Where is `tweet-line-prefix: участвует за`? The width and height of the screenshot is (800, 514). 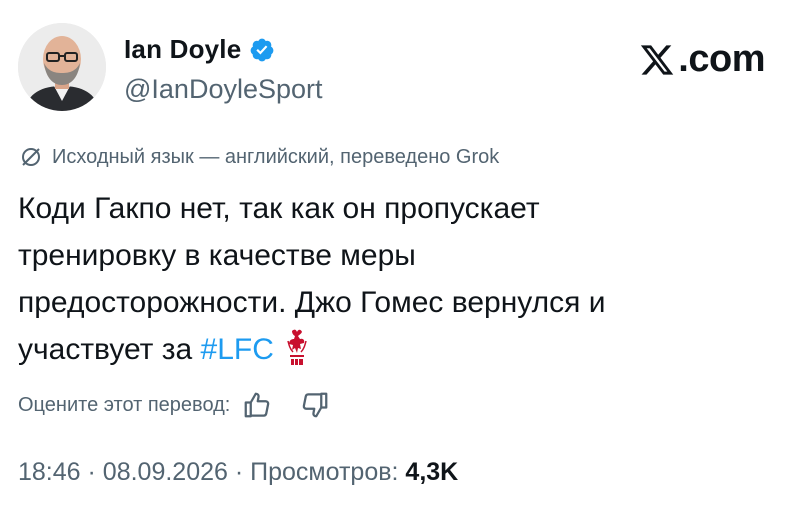 tweet-line-prefix: участвует за is located at coordinates (109, 349).